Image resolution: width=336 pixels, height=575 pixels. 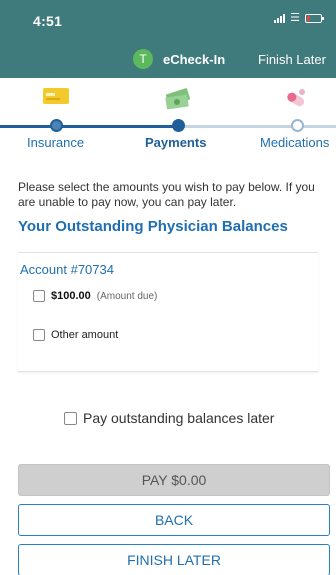 I want to click on battery-icon, so click(x=314, y=18).